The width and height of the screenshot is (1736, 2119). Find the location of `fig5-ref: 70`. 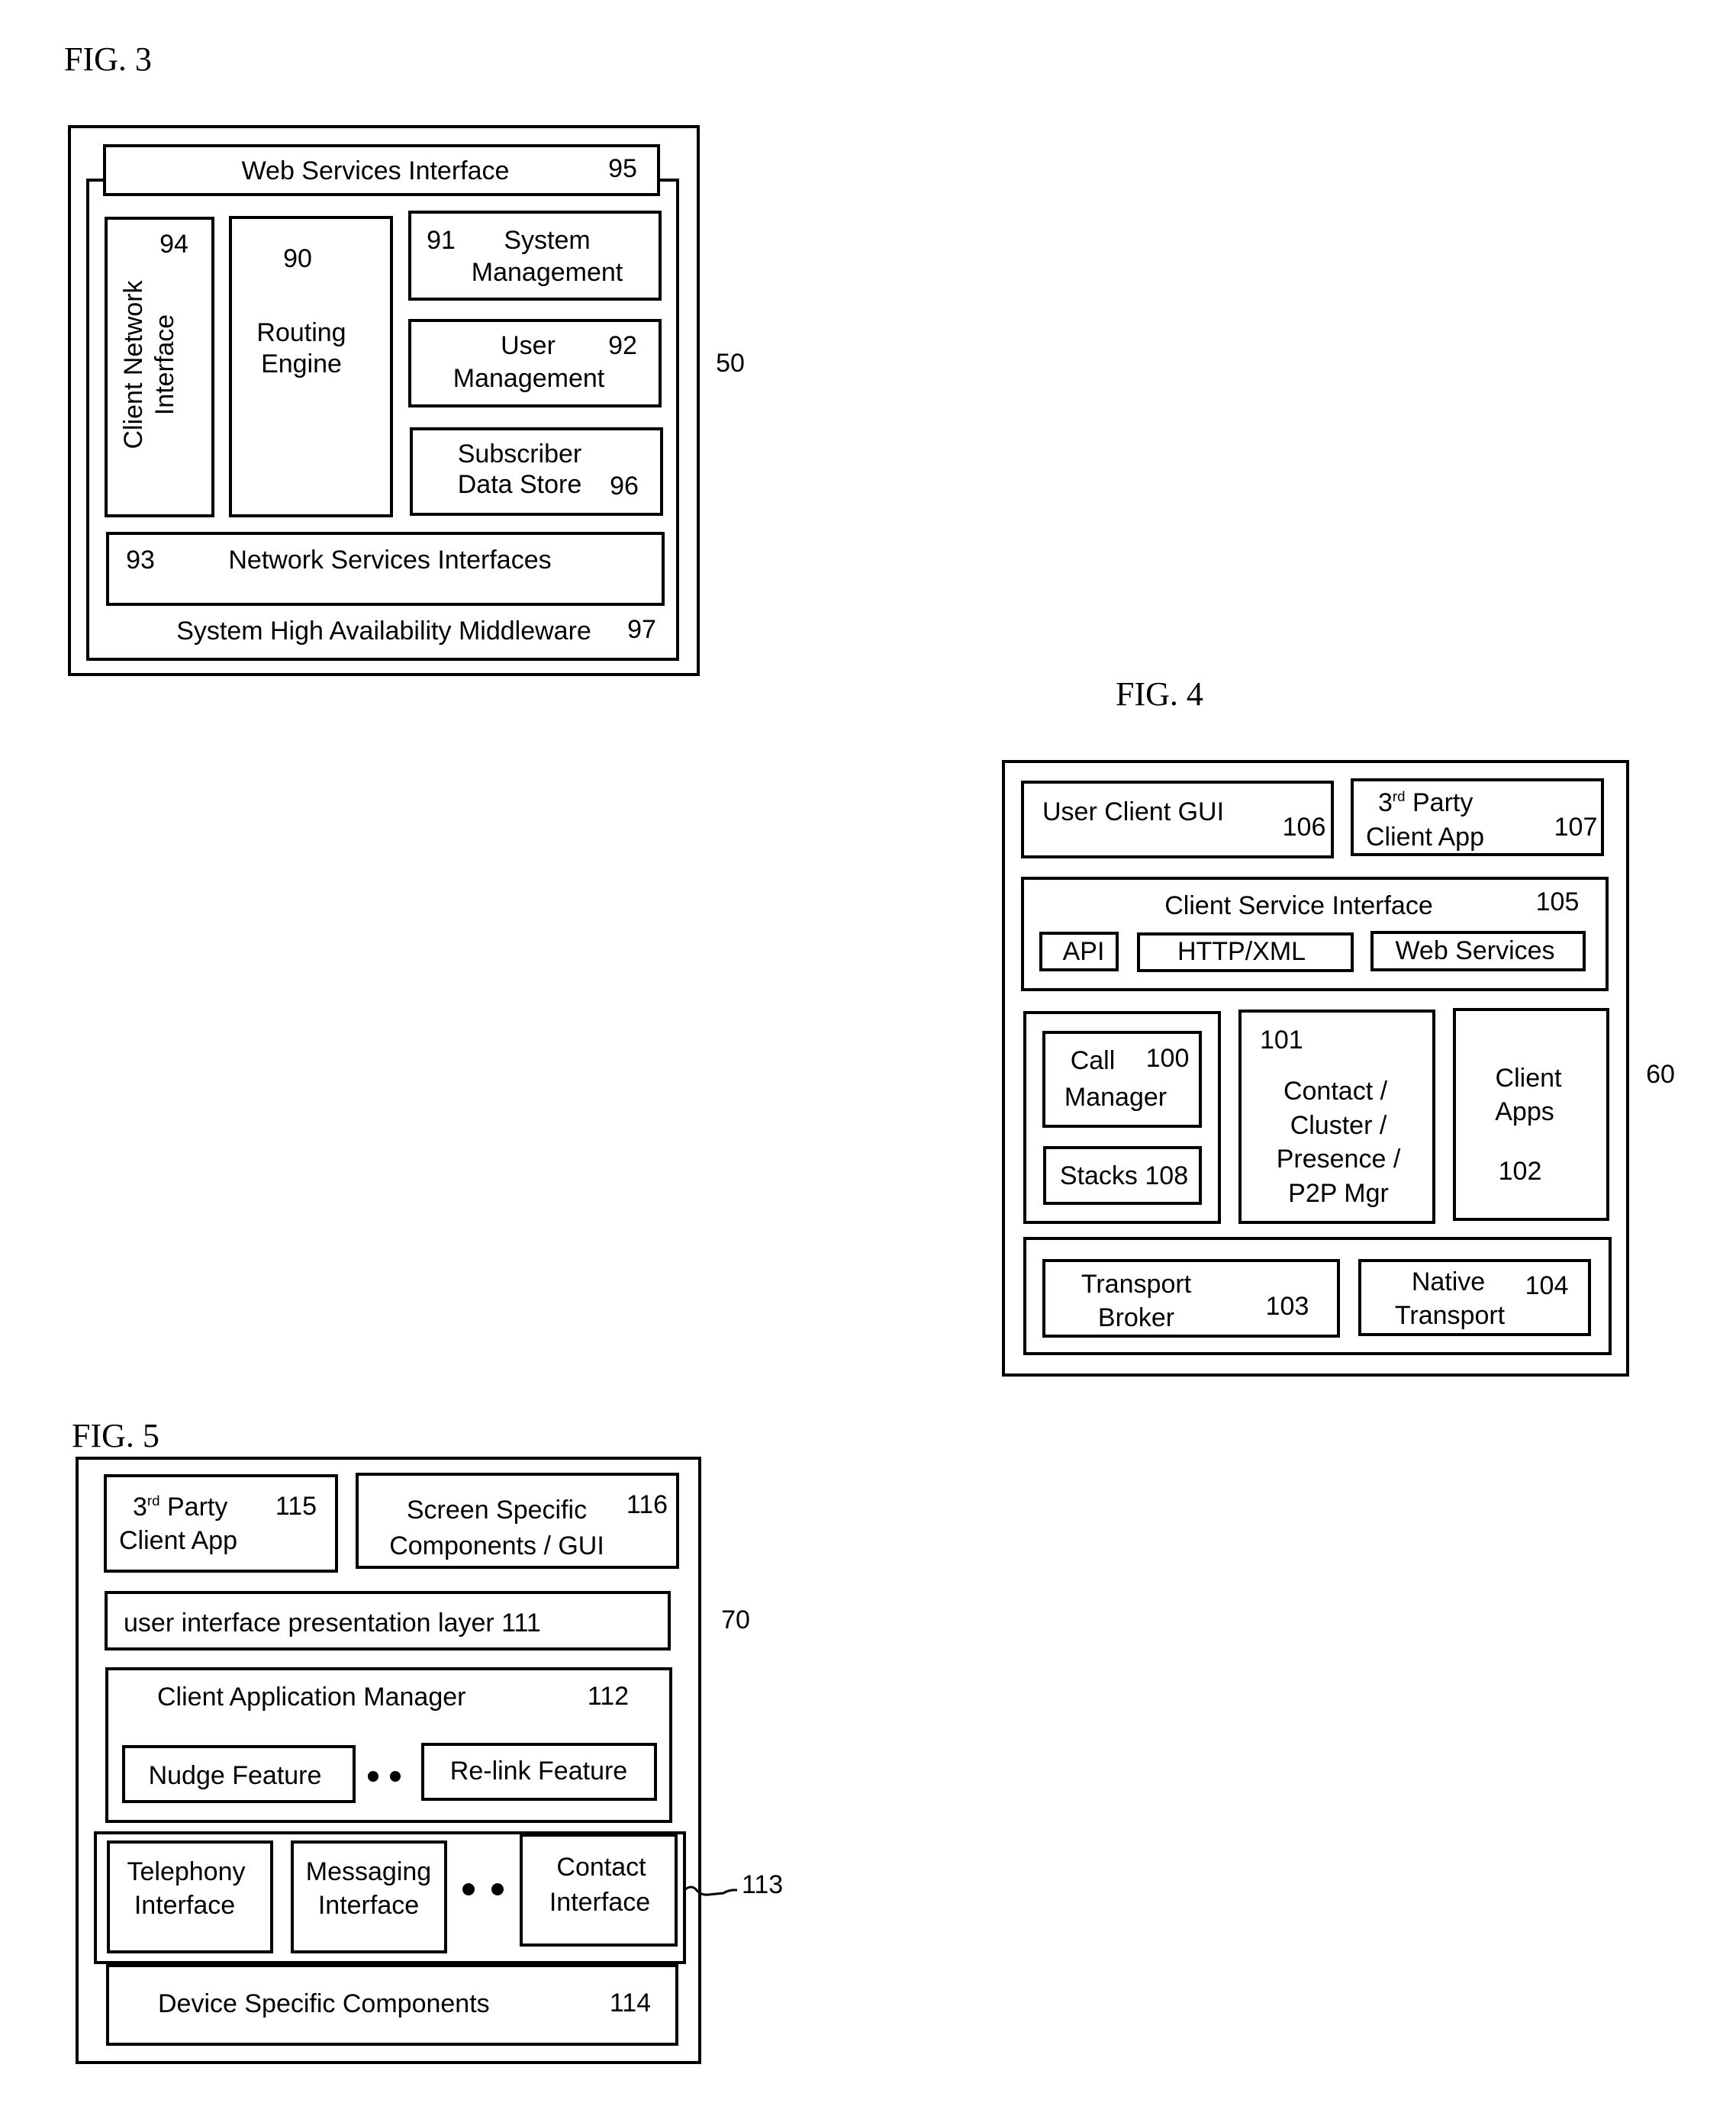

fig5-ref: 70 is located at coordinates (736, 1619).